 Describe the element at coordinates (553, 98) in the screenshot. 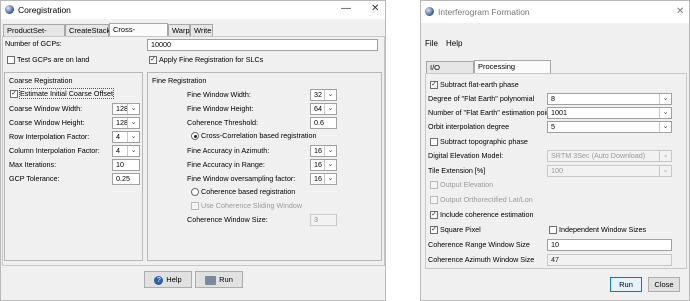

I see `degree-value: 8` at that location.